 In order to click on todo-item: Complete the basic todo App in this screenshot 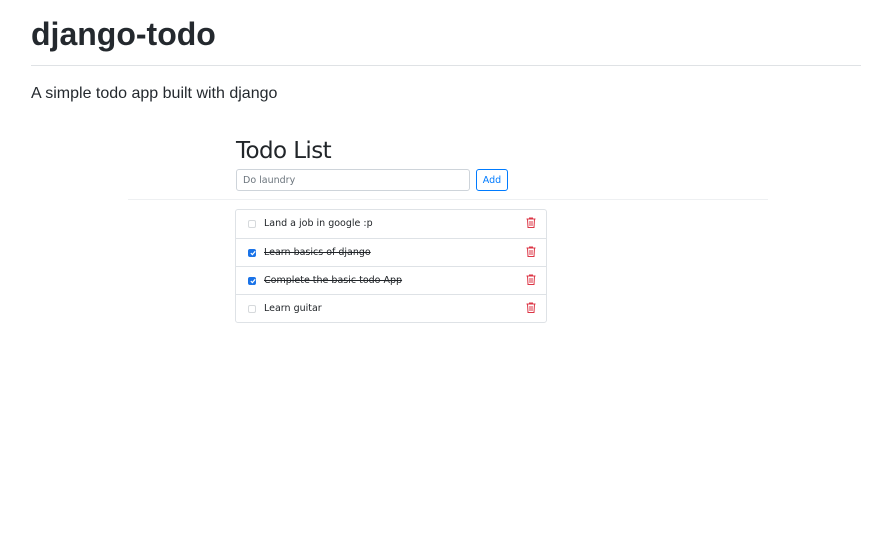, I will do `click(391, 280)`.